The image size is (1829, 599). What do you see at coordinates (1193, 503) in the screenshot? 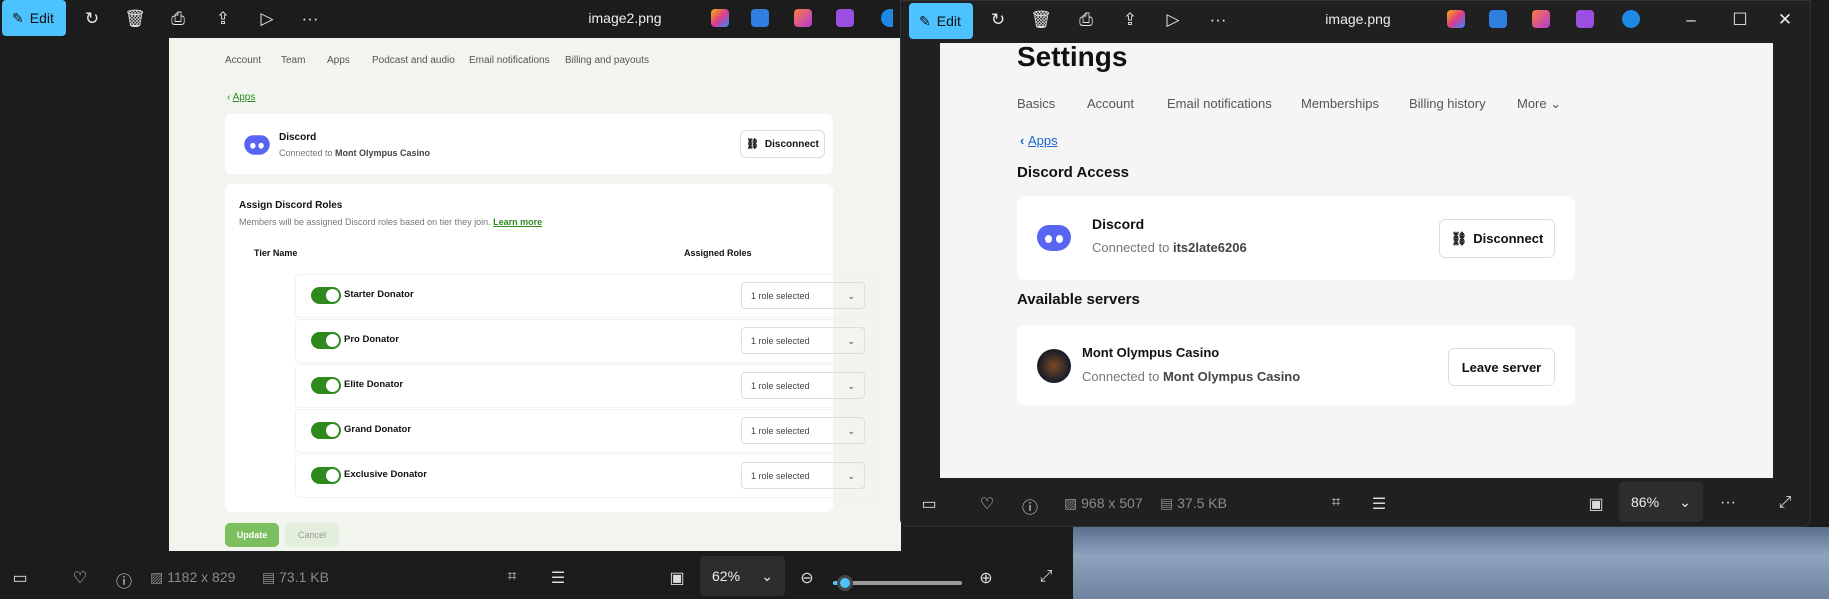
I see `file-size: ▤ 37.5 KB` at bounding box center [1193, 503].